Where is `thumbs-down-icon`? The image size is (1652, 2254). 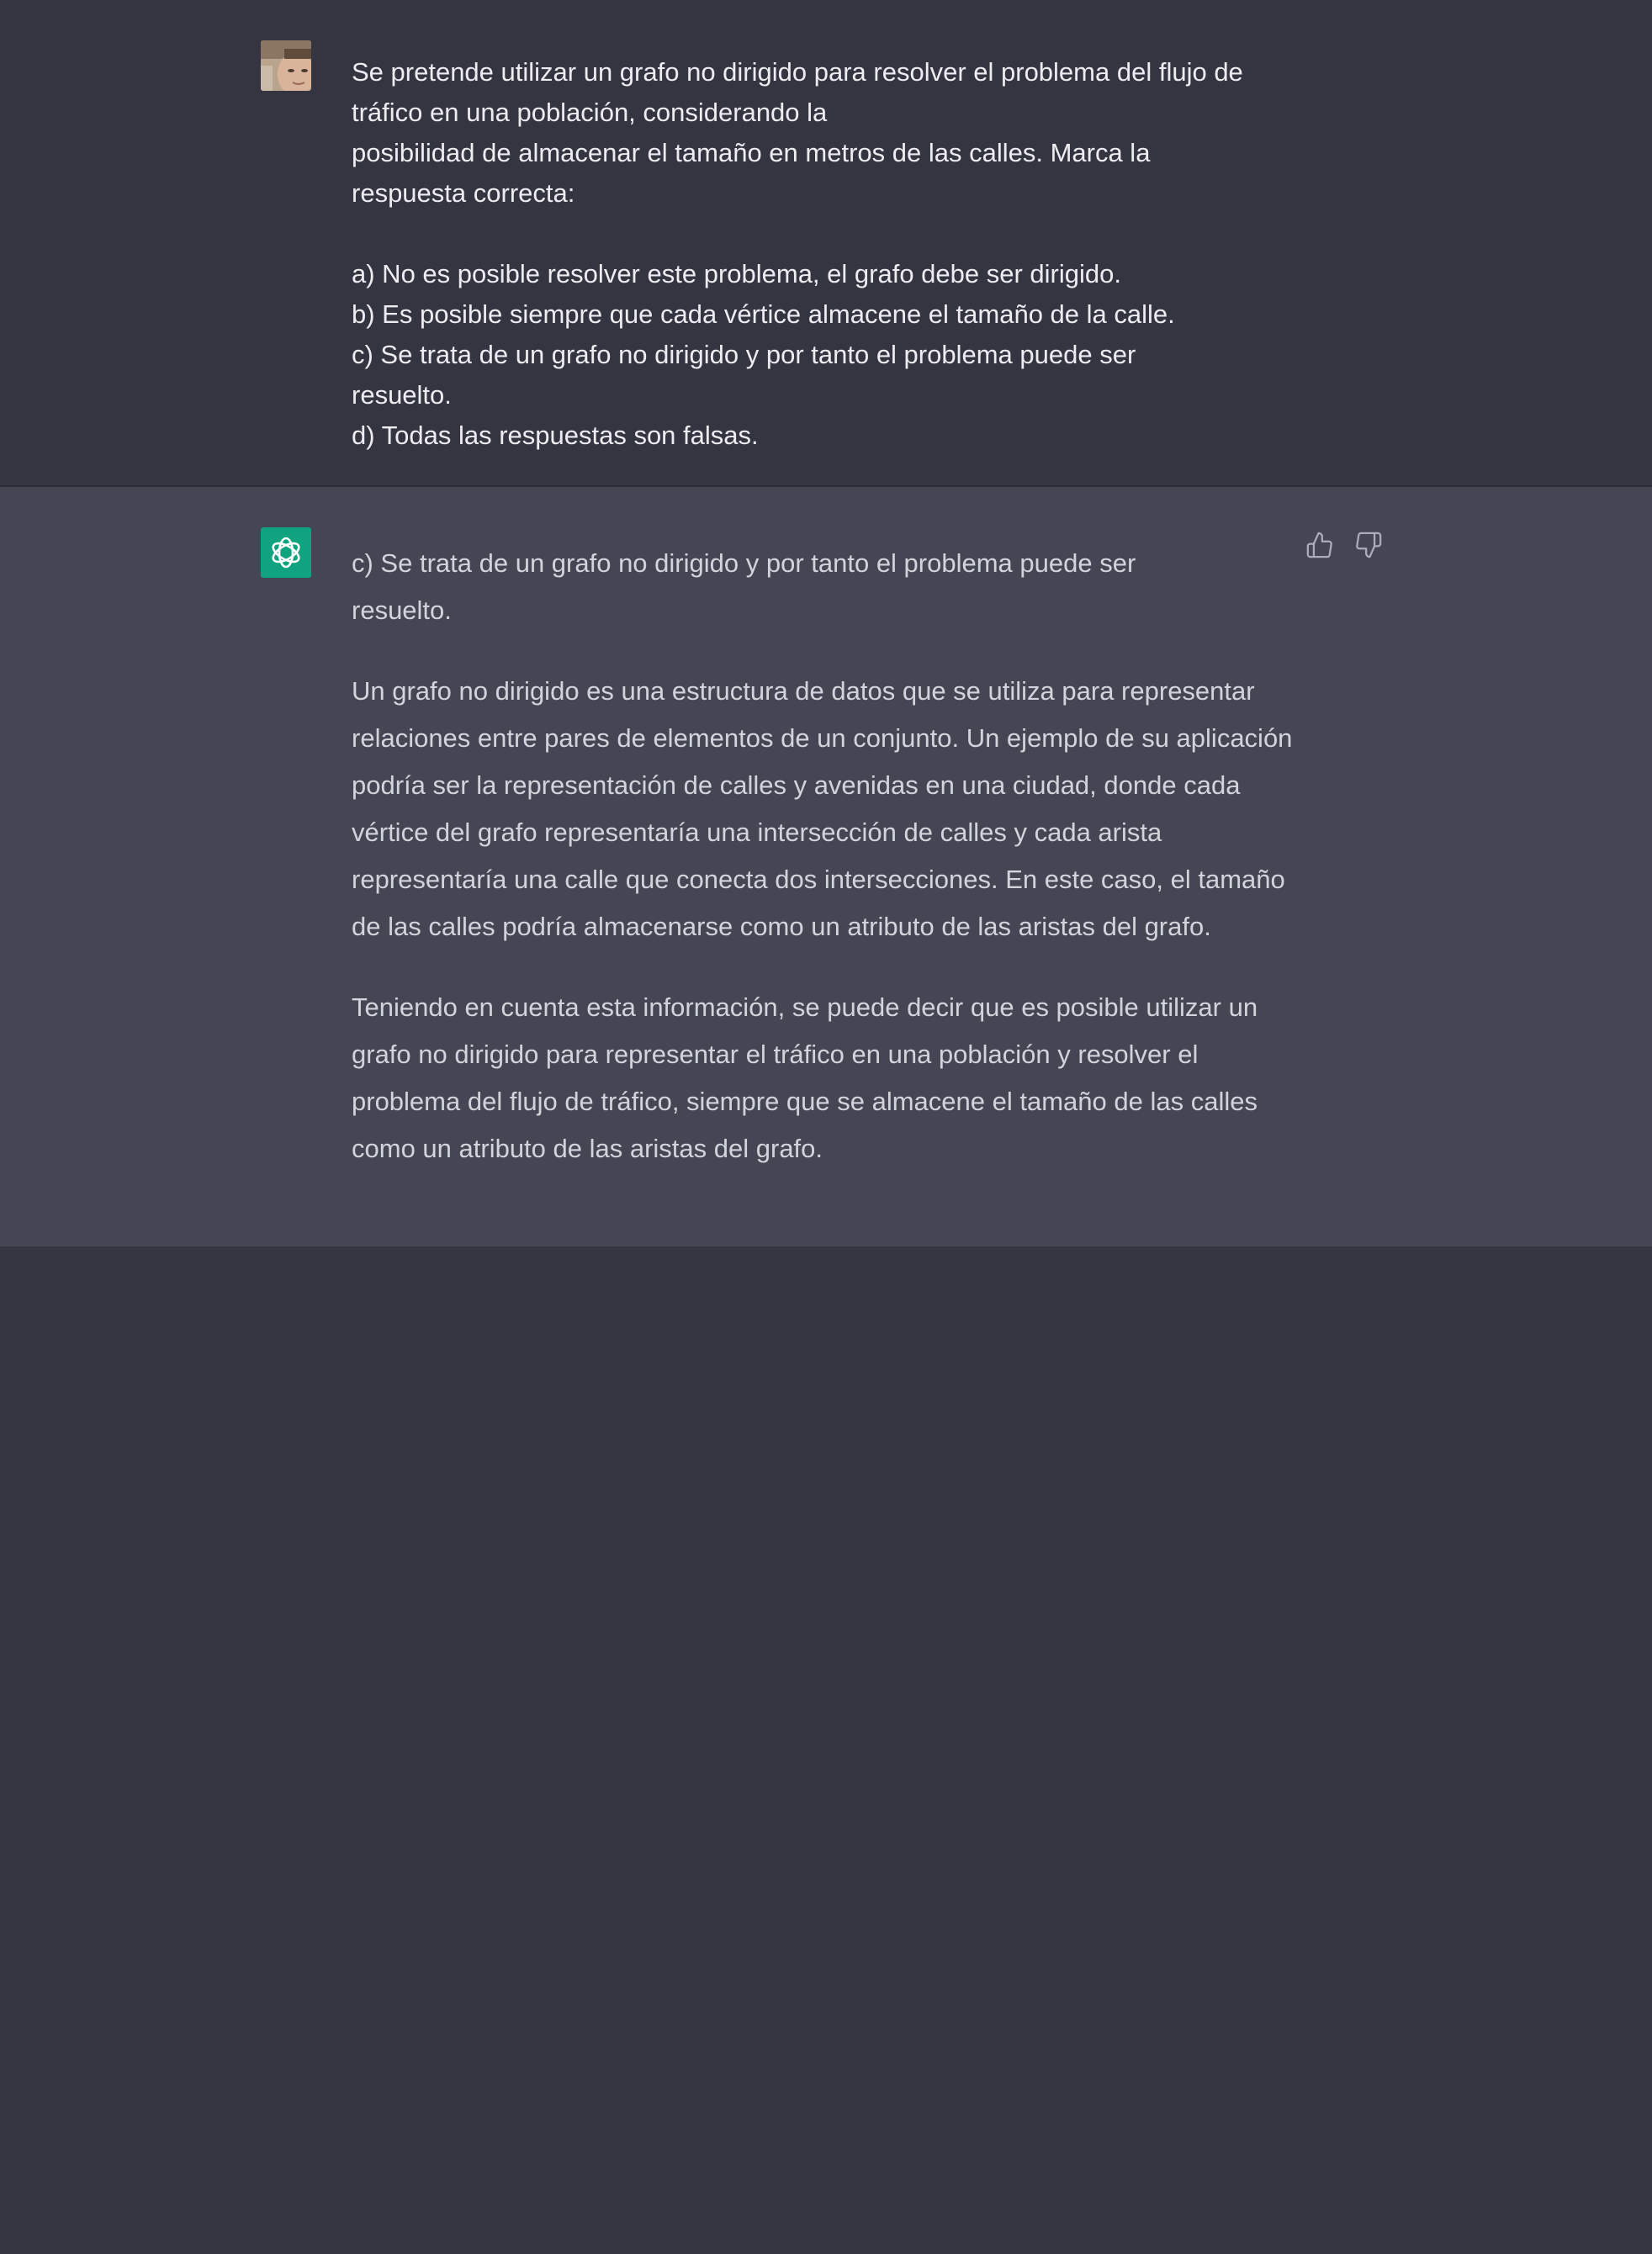
thumbs-down-icon is located at coordinates (1369, 545).